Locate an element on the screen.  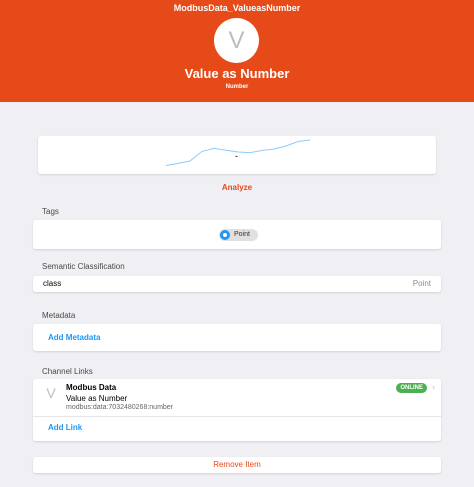
tag-chip-label: Point is located at coordinates (242, 234).